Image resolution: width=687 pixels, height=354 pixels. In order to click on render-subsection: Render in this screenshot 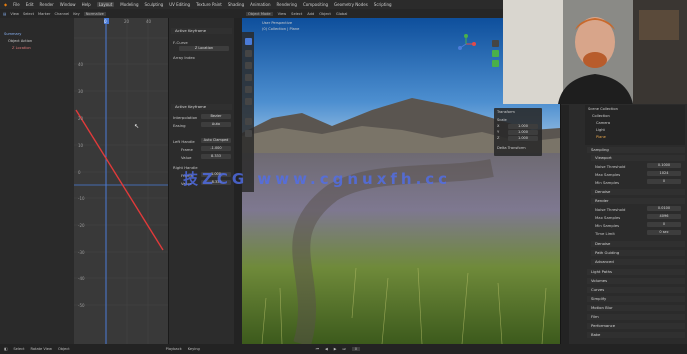, I will do `click(638, 201)`.